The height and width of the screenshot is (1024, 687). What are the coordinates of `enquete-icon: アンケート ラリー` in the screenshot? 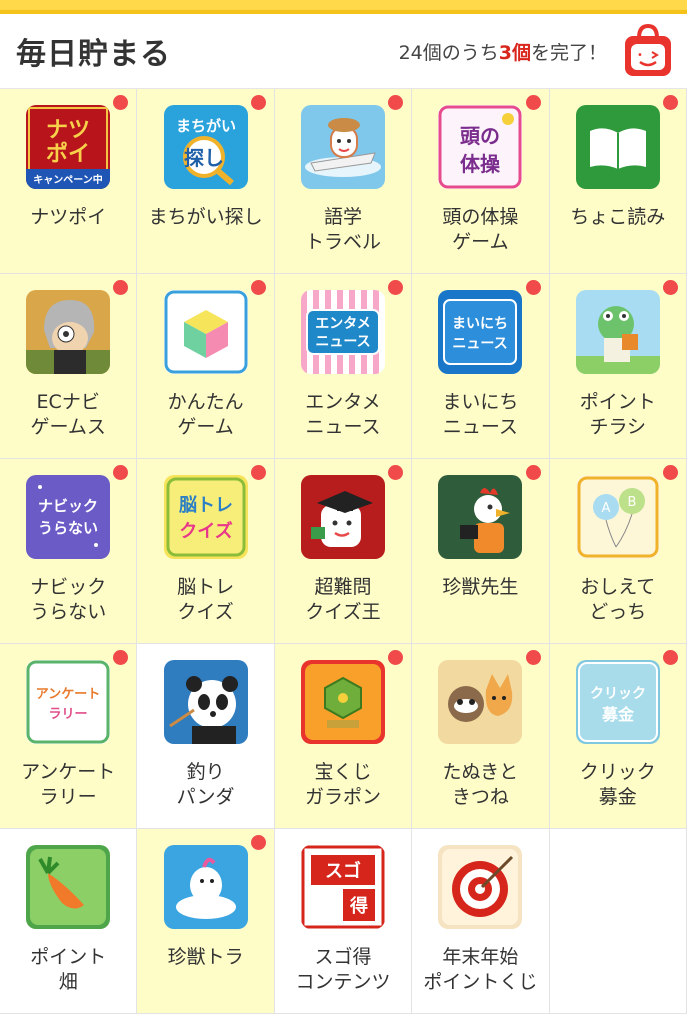 It's located at (68, 702).